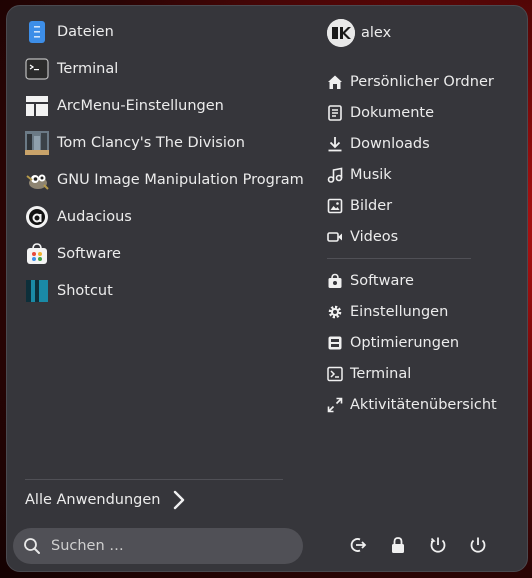  I want to click on restart-icon, so click(438, 547).